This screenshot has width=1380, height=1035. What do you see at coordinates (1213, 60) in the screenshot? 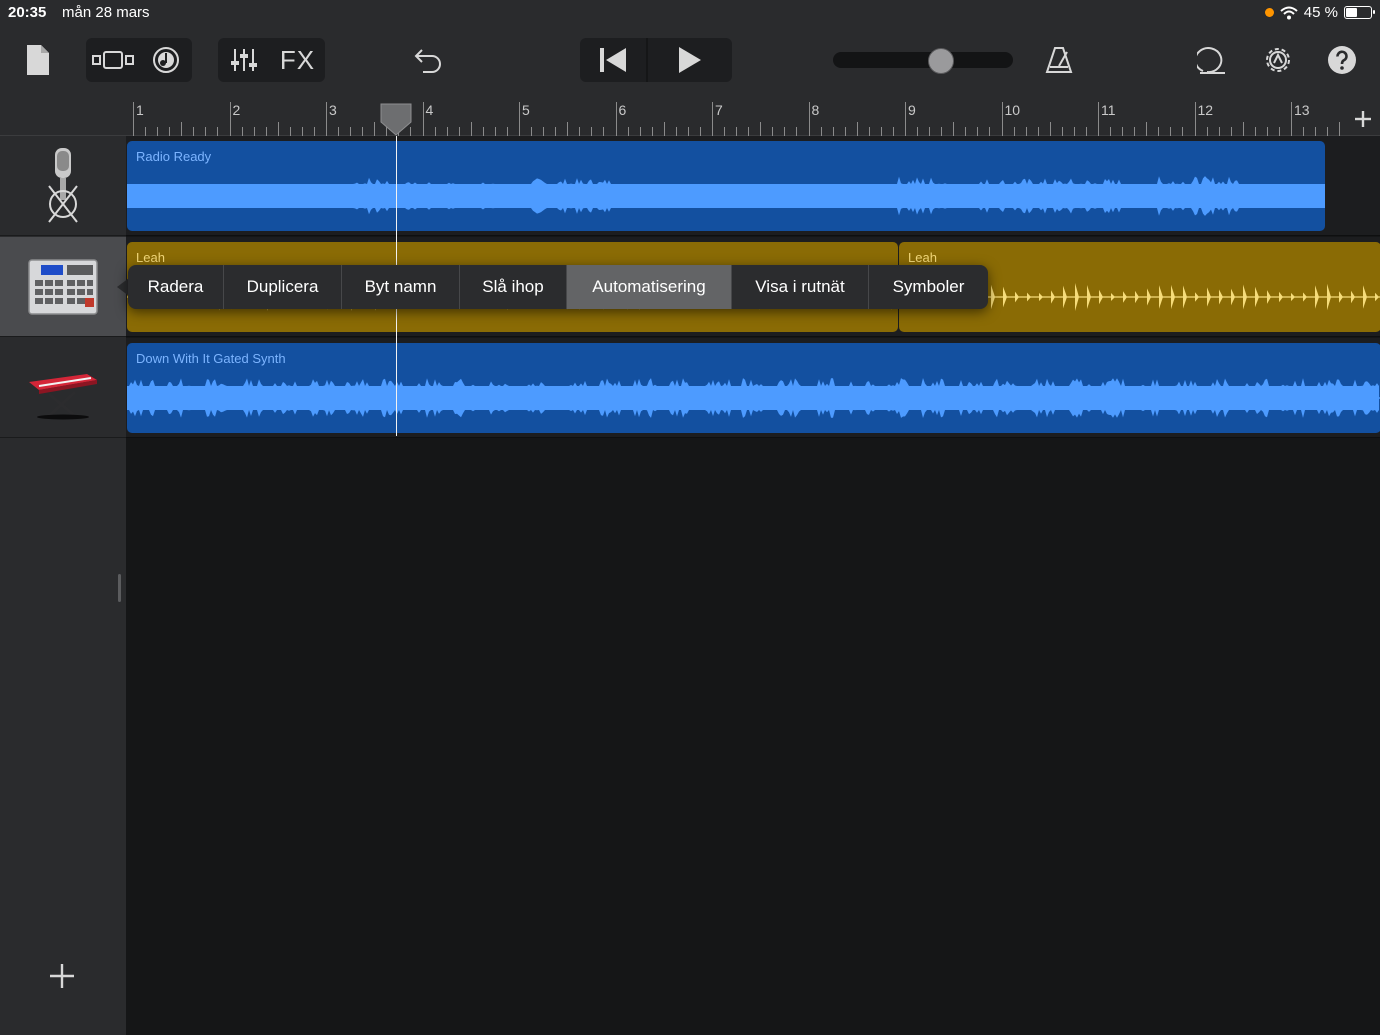
I see `loop-browser-button` at bounding box center [1213, 60].